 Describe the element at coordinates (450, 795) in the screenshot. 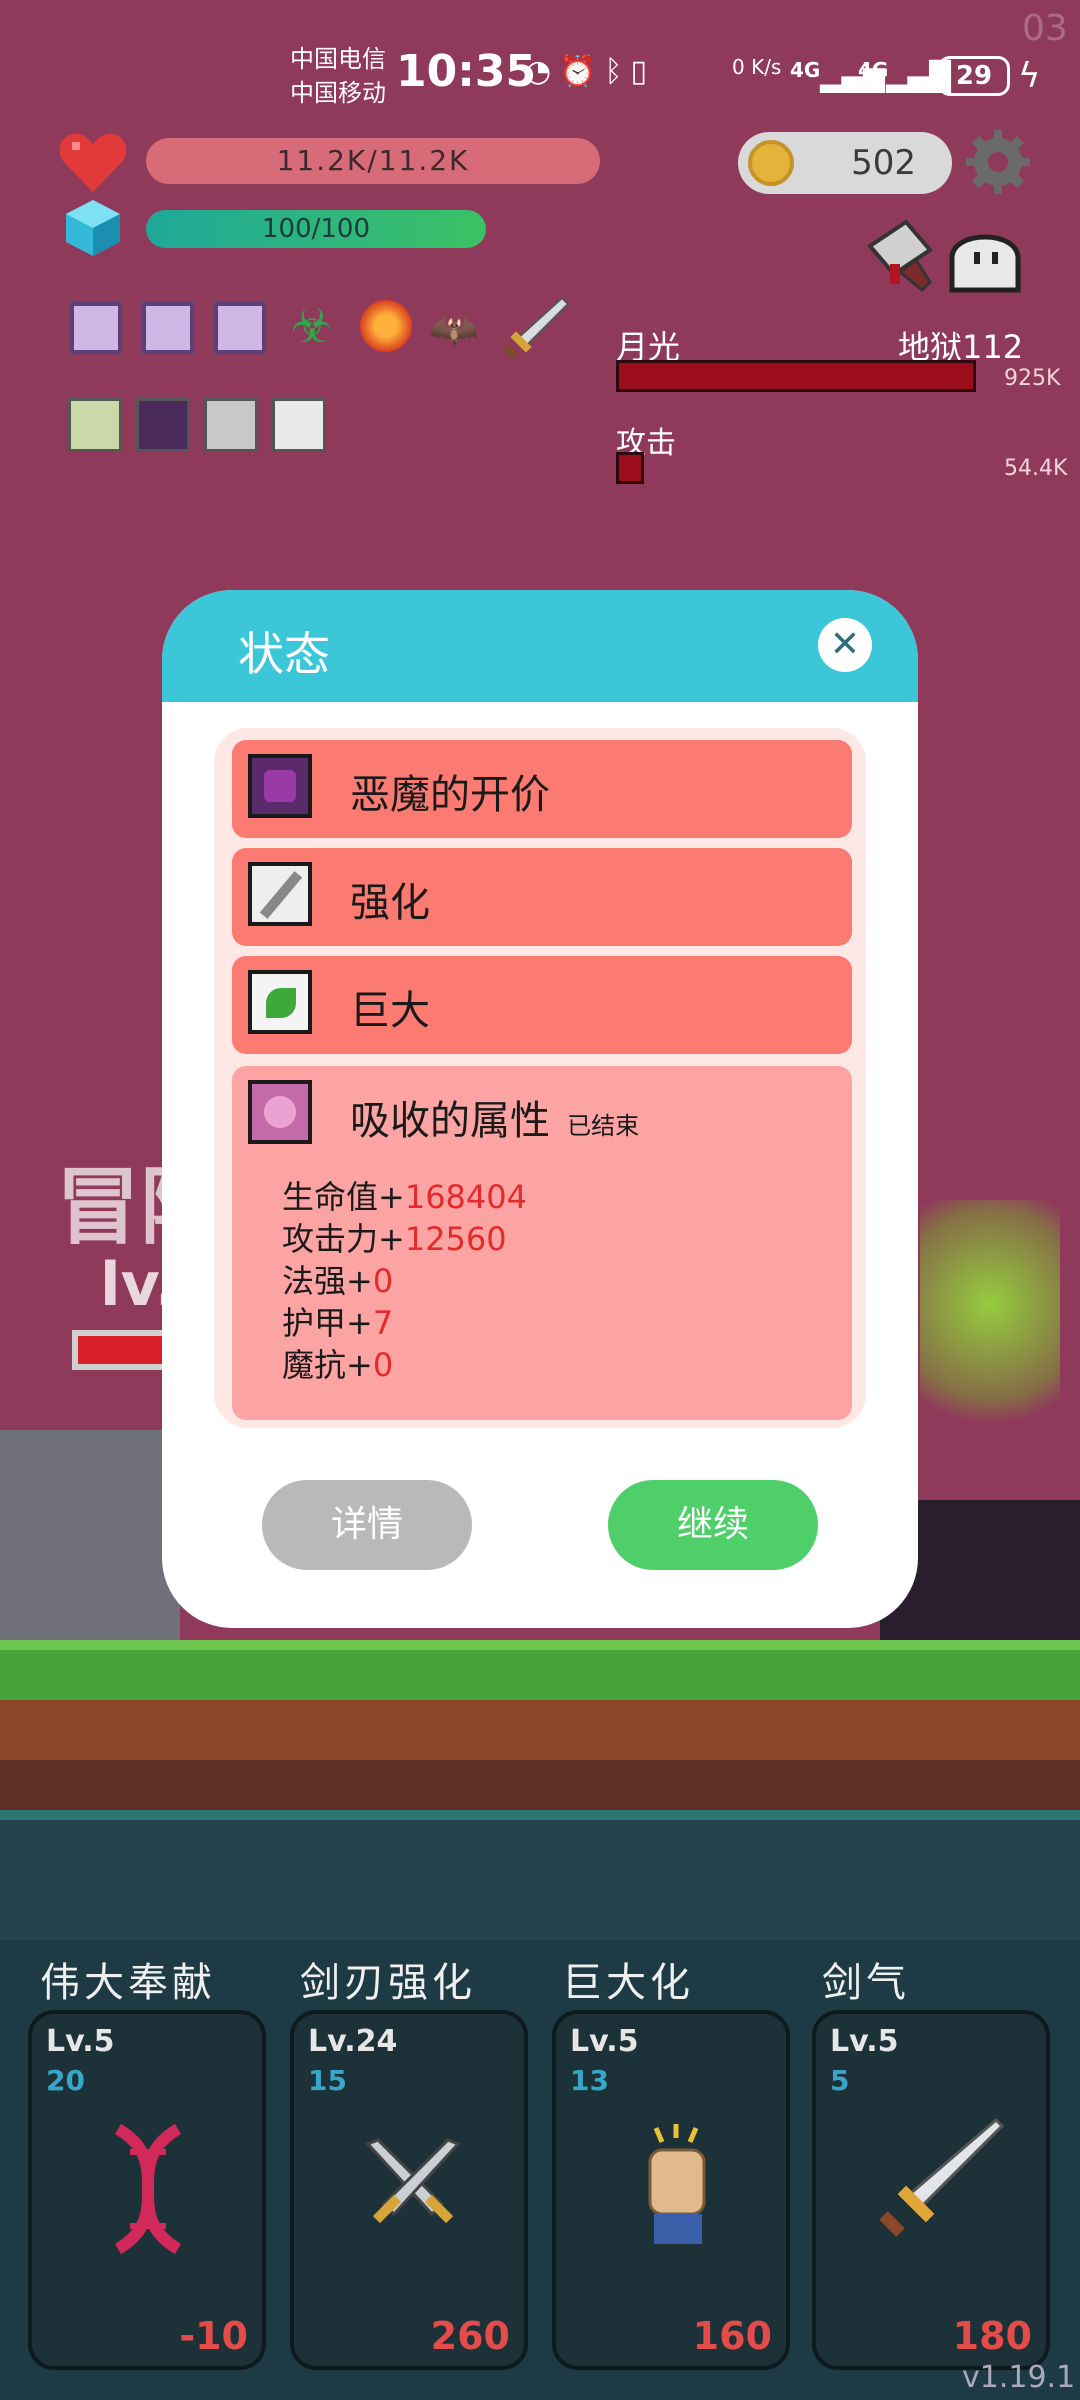

I see `status-item-label: 恶魔的开价` at that location.